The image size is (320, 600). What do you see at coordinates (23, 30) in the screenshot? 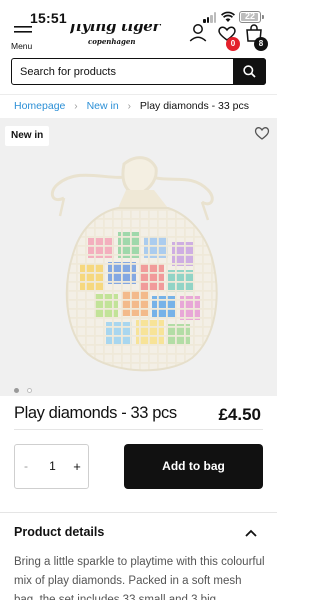
I see `menu-icon` at bounding box center [23, 30].